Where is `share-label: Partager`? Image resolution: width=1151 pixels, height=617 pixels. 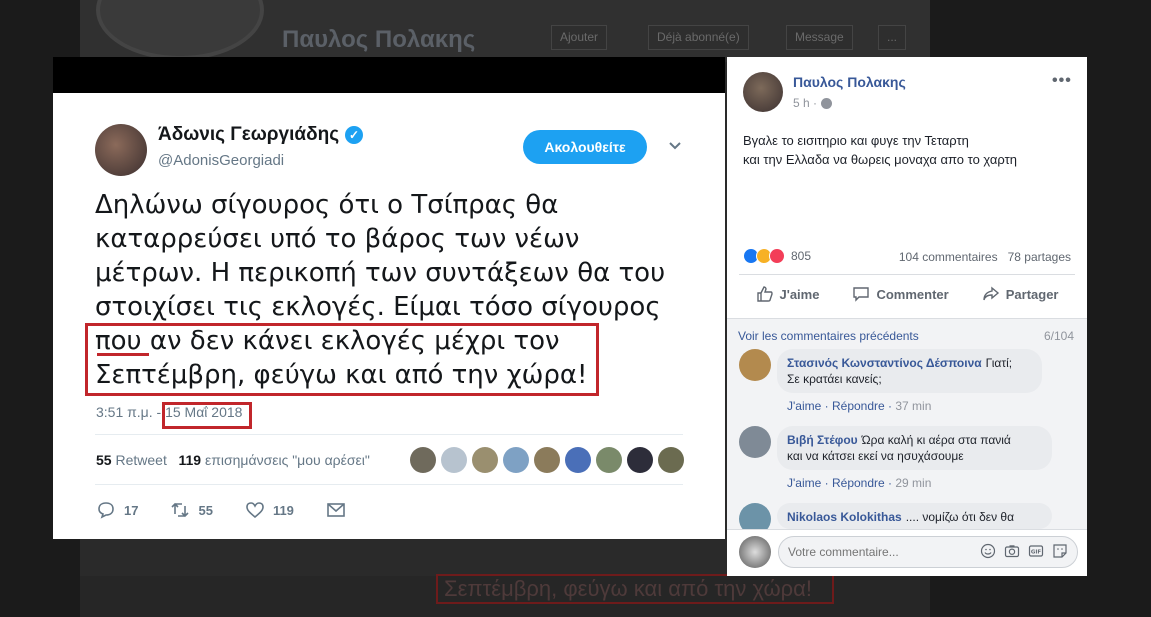
share-label: Partager is located at coordinates (1032, 294).